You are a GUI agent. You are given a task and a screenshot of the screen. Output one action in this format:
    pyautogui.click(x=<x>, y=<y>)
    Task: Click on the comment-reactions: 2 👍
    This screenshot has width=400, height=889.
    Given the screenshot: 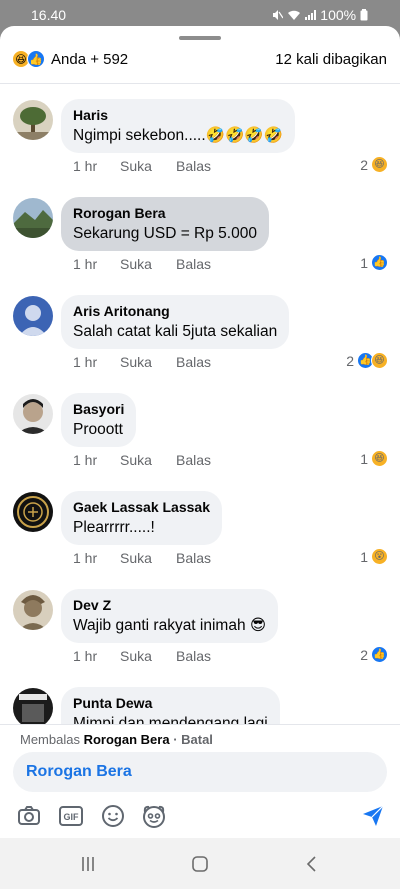 What is the action you would take?
    pyautogui.click(x=374, y=654)
    